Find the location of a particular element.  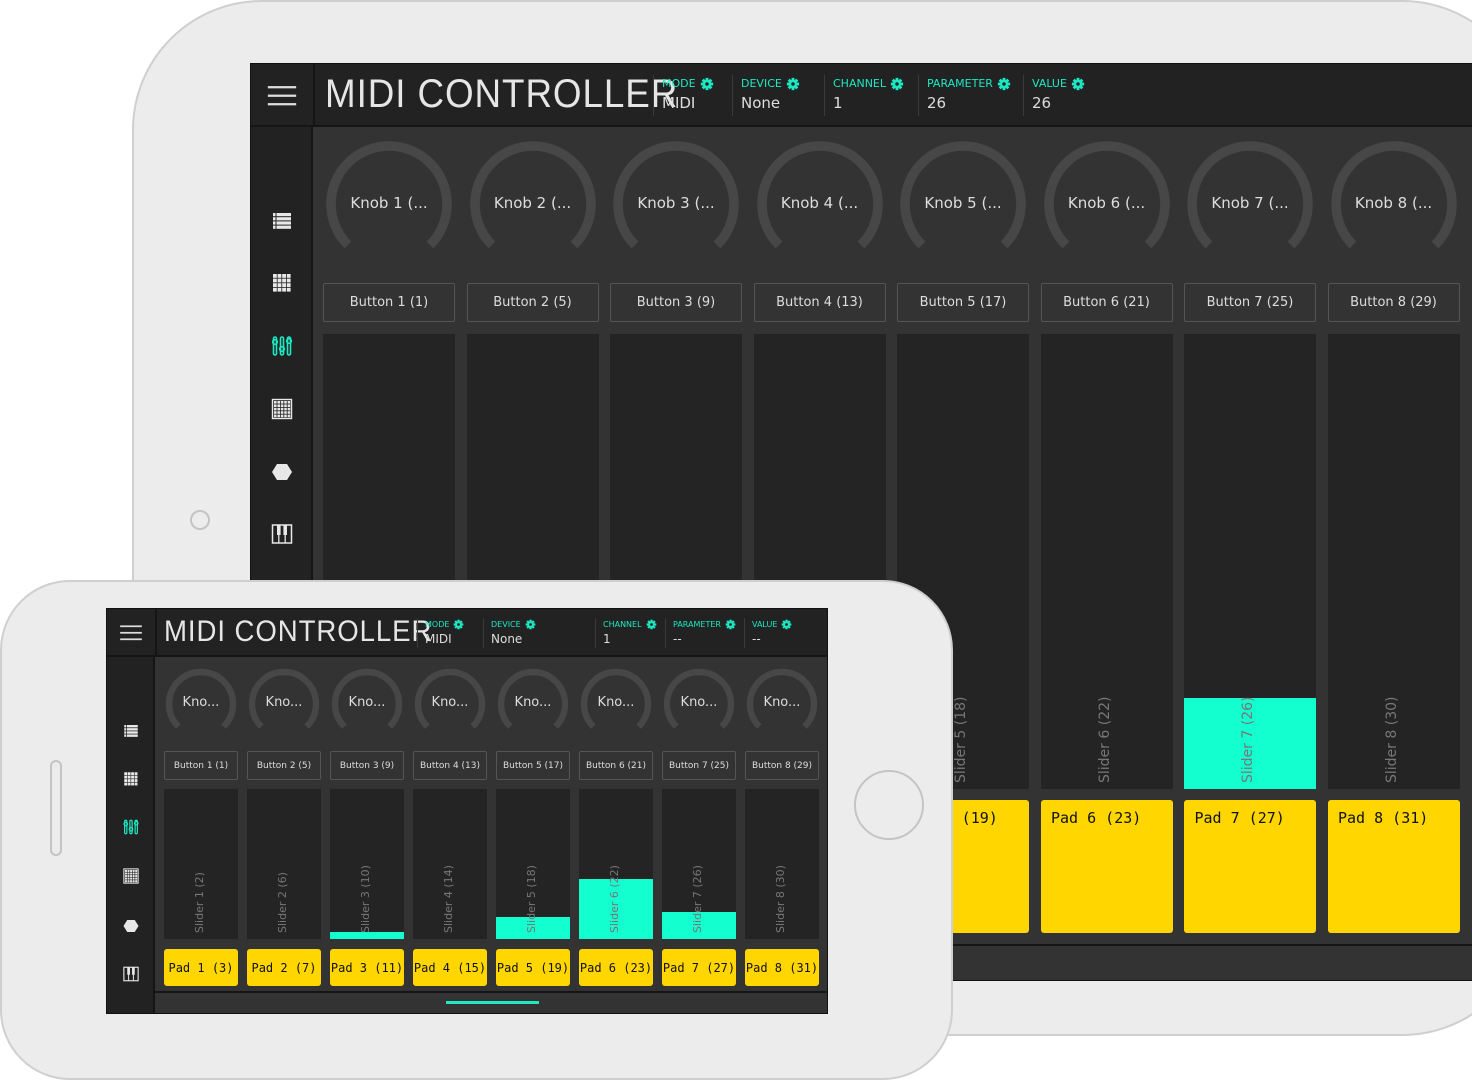

app-title: MIDI CONTROLLER is located at coordinates (298, 631).